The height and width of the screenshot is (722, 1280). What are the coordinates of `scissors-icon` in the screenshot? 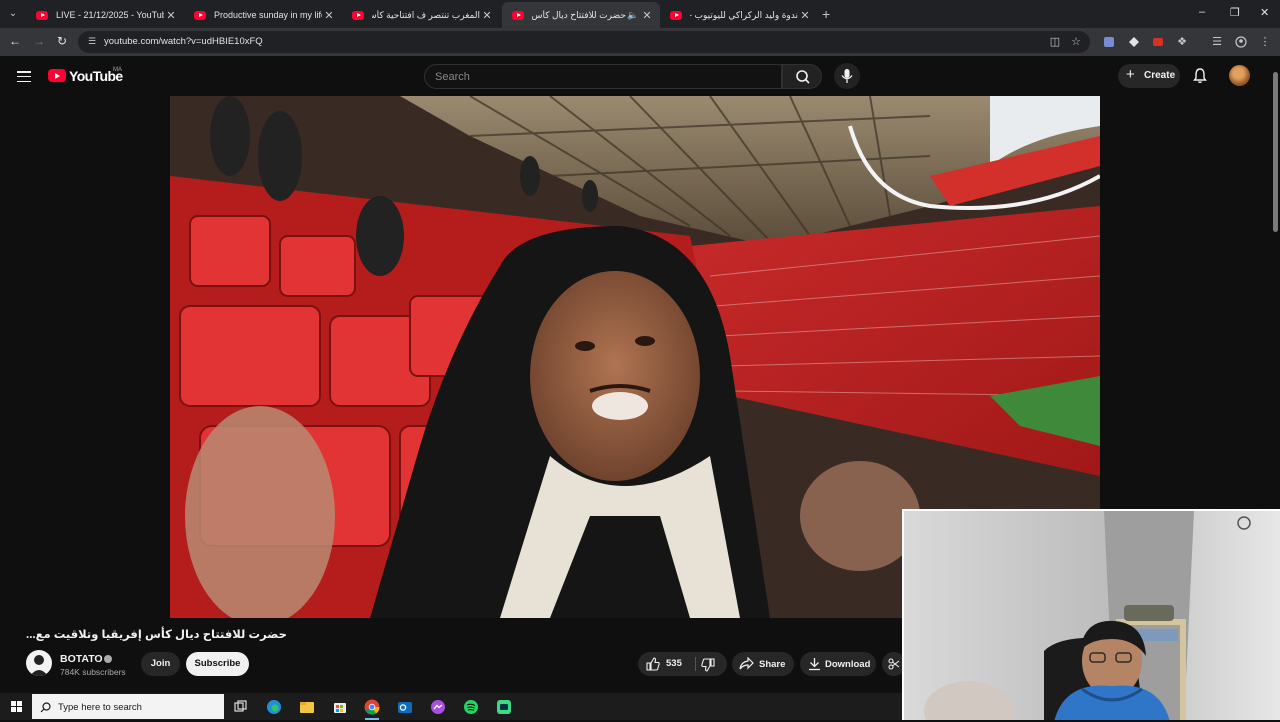 It's located at (894, 664).